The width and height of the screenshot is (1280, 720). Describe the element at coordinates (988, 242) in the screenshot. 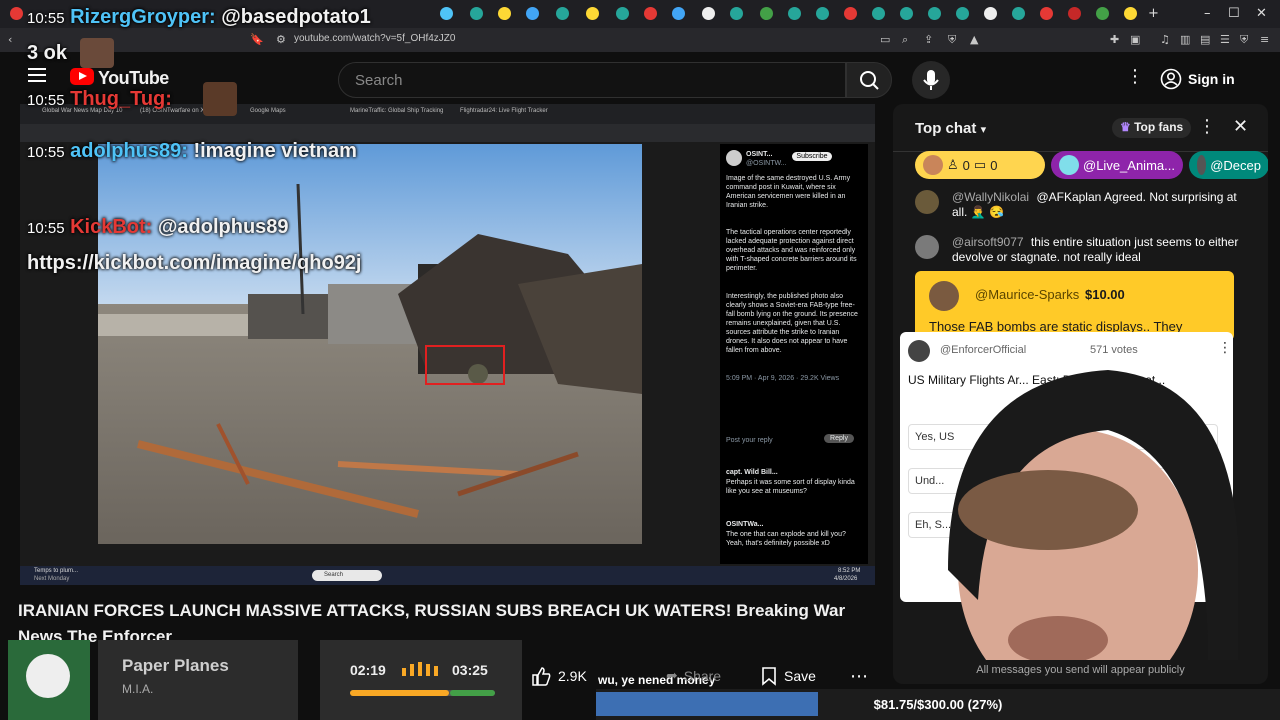

I see `chat-username: @airsoft9077` at that location.